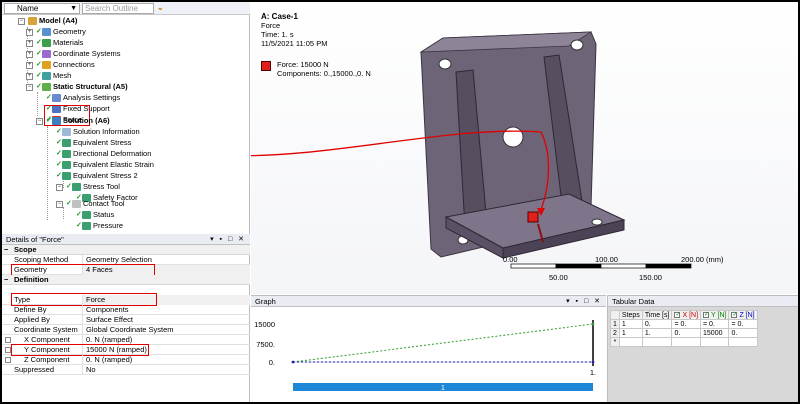 Image resolution: width=800 pixels, height=404 pixels. I want to click on name-column-selector: Name ▼, so click(42, 8).